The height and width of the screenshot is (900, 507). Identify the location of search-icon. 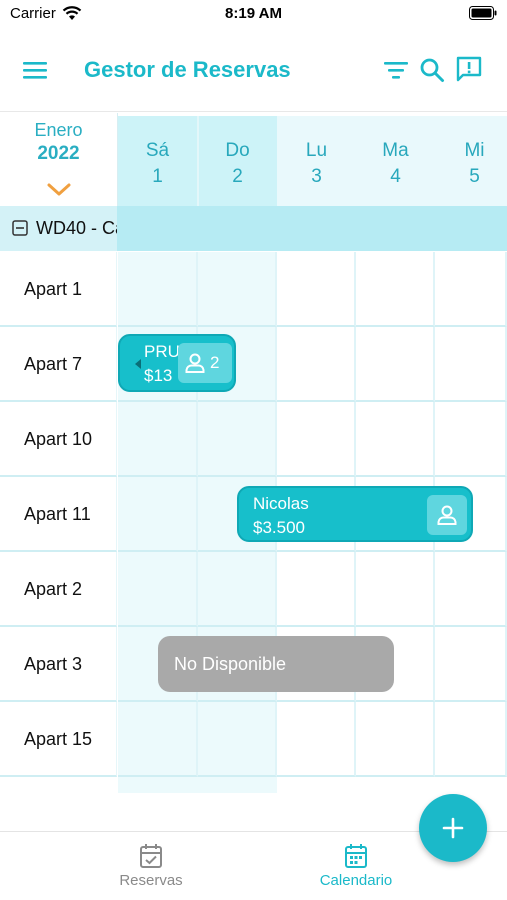
(432, 70).